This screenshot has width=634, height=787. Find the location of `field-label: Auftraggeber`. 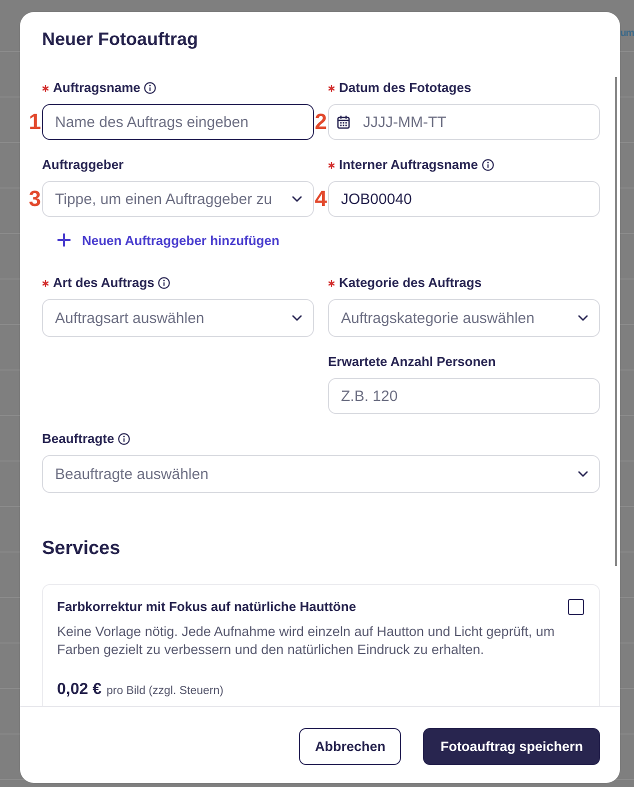

field-label: Auftraggeber is located at coordinates (83, 165).